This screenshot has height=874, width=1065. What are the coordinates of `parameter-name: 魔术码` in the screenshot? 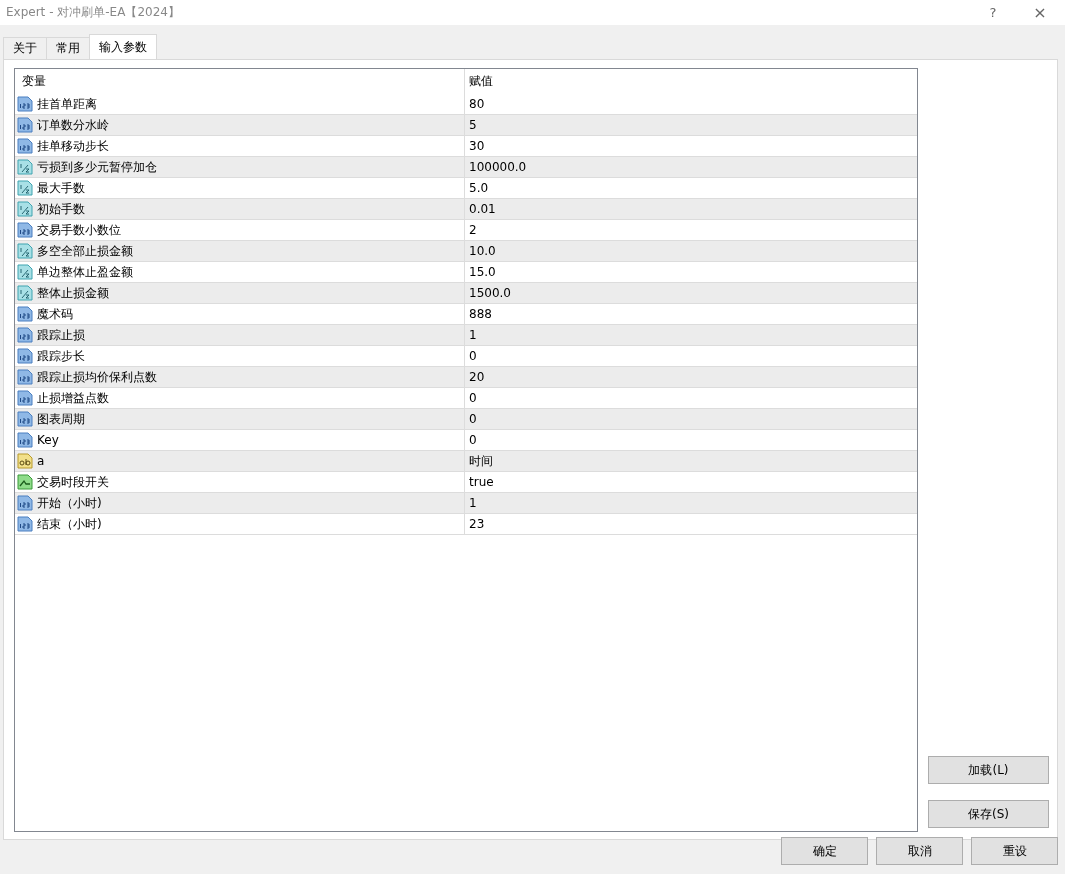 It's located at (55, 314).